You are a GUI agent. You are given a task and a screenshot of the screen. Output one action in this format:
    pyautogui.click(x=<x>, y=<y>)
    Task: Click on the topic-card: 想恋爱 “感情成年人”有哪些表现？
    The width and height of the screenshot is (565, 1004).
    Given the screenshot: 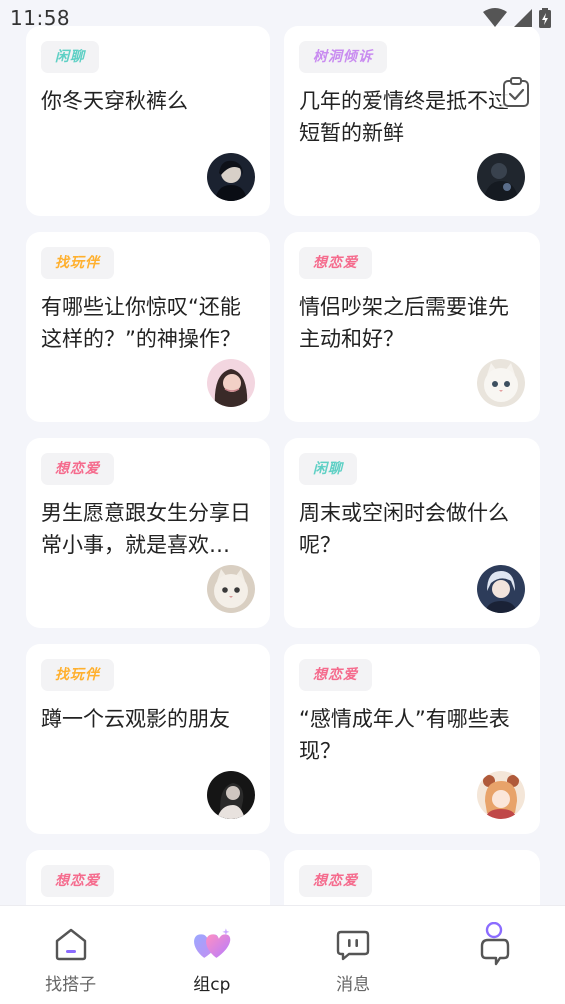 What is the action you would take?
    pyautogui.click(x=412, y=739)
    